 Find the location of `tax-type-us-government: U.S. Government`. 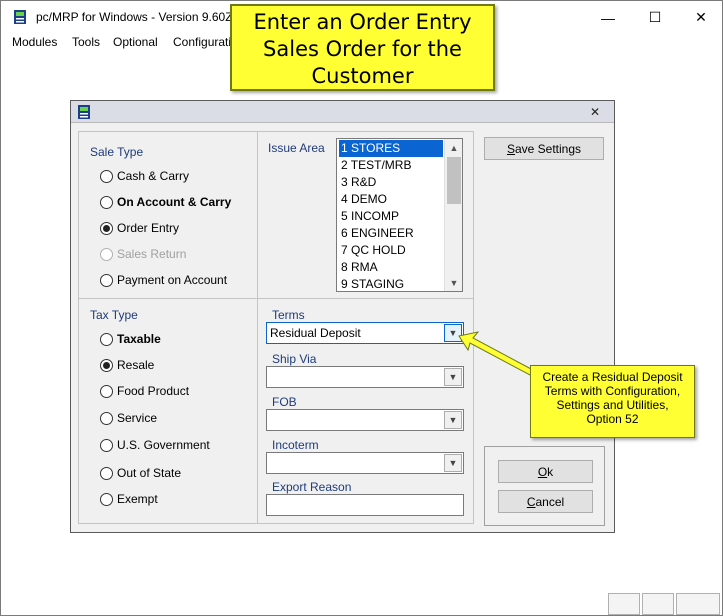

tax-type-us-government: U.S. Government is located at coordinates (155, 445).